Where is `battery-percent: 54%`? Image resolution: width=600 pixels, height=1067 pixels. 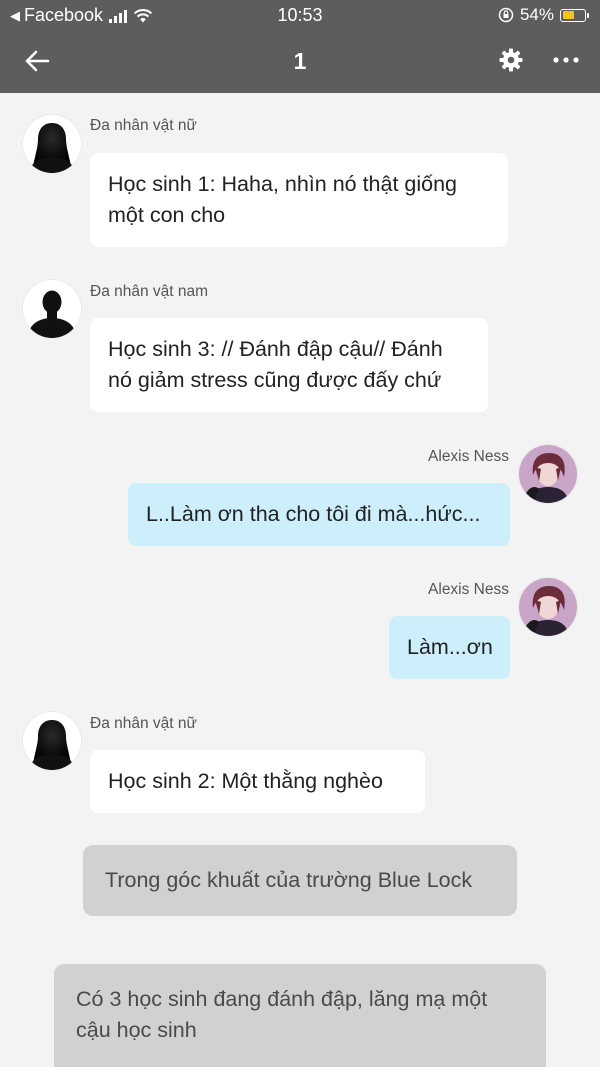
battery-percent: 54% is located at coordinates (536, 14).